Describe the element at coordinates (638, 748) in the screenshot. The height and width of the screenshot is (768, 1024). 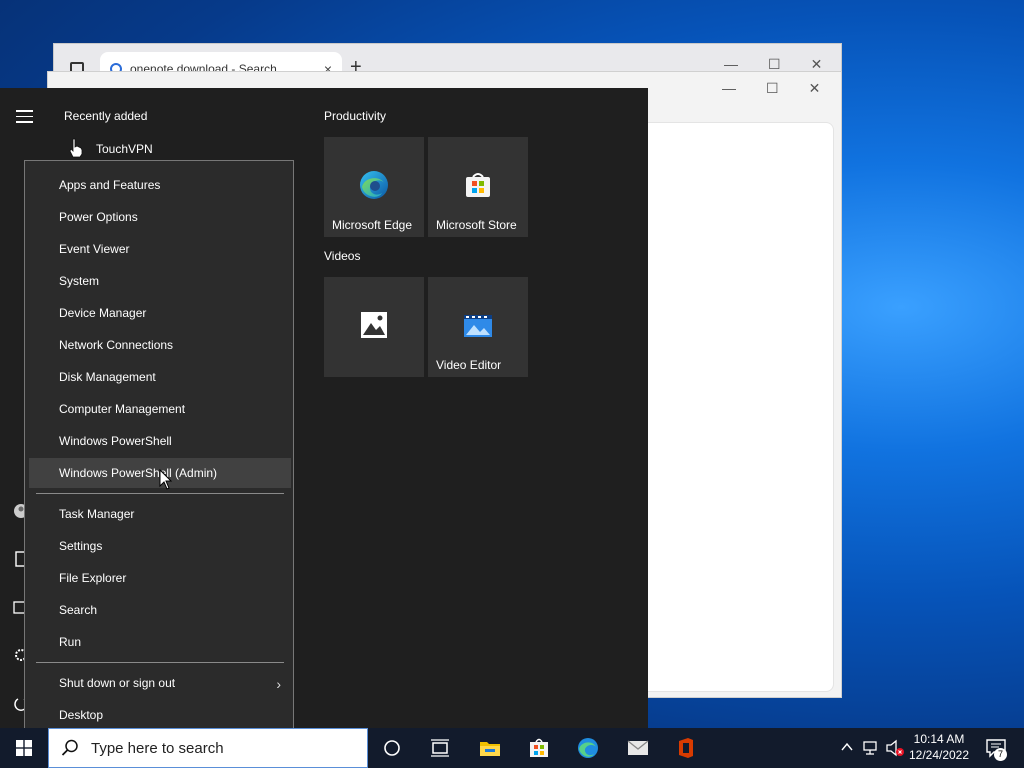
I see `mail-icon` at that location.